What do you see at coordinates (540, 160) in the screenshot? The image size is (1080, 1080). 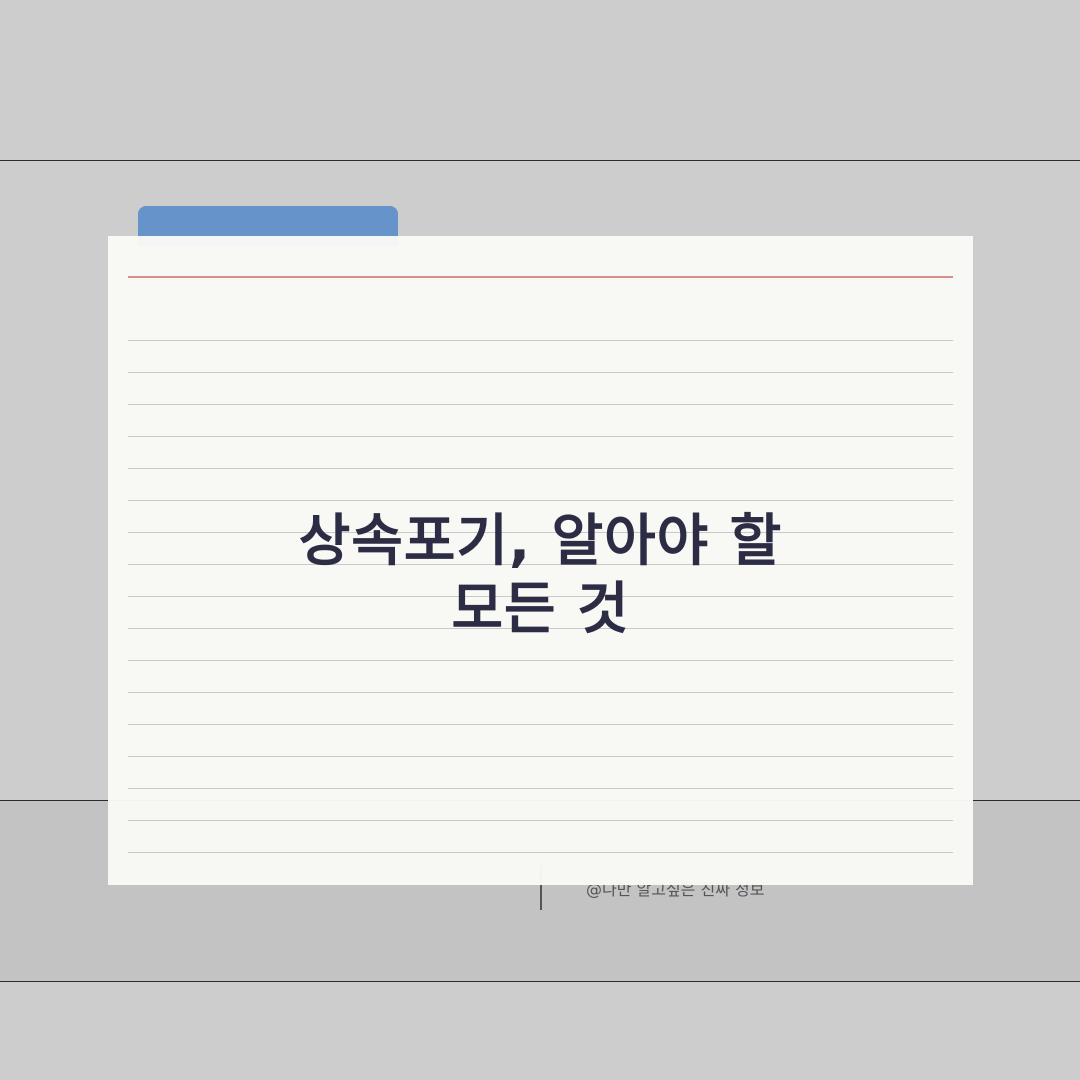 I see `top-divider` at bounding box center [540, 160].